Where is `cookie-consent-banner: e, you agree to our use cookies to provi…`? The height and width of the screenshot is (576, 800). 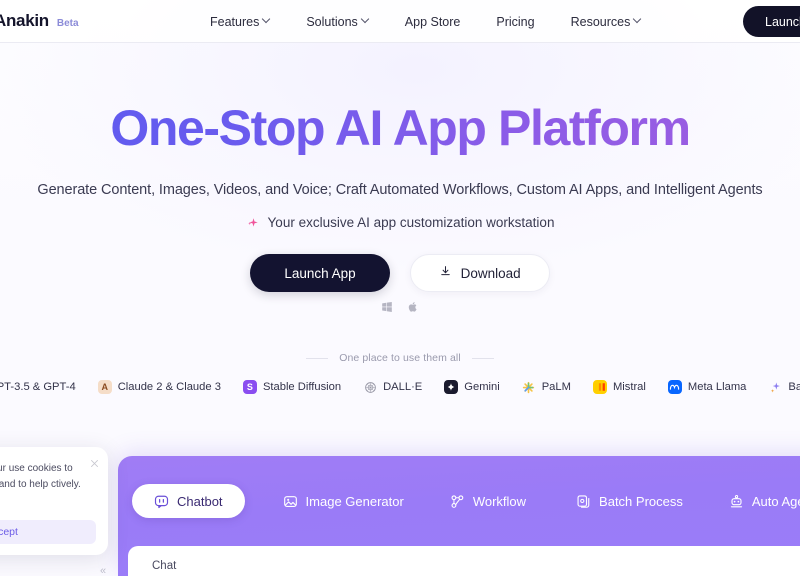
cookie-consent-banner: e, you agree to our use cookies to provi… is located at coordinates (54, 501).